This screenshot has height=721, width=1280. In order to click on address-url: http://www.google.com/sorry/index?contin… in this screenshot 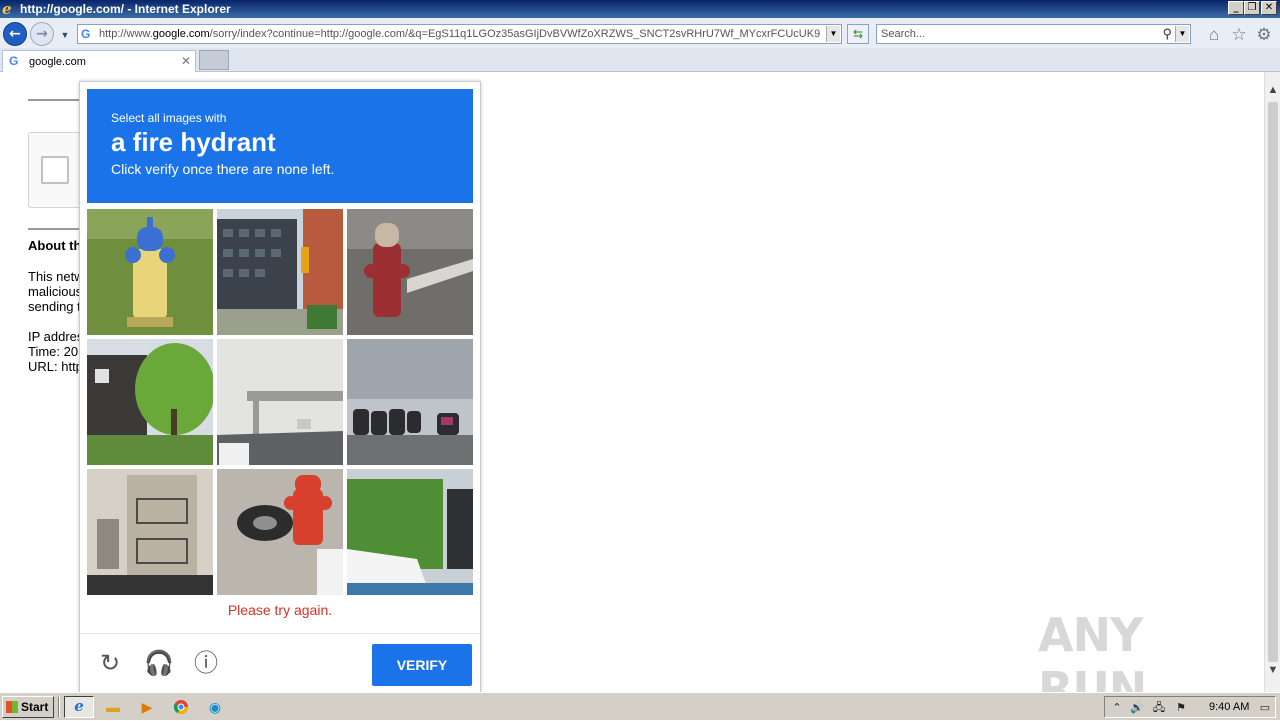, I will do `click(460, 34)`.